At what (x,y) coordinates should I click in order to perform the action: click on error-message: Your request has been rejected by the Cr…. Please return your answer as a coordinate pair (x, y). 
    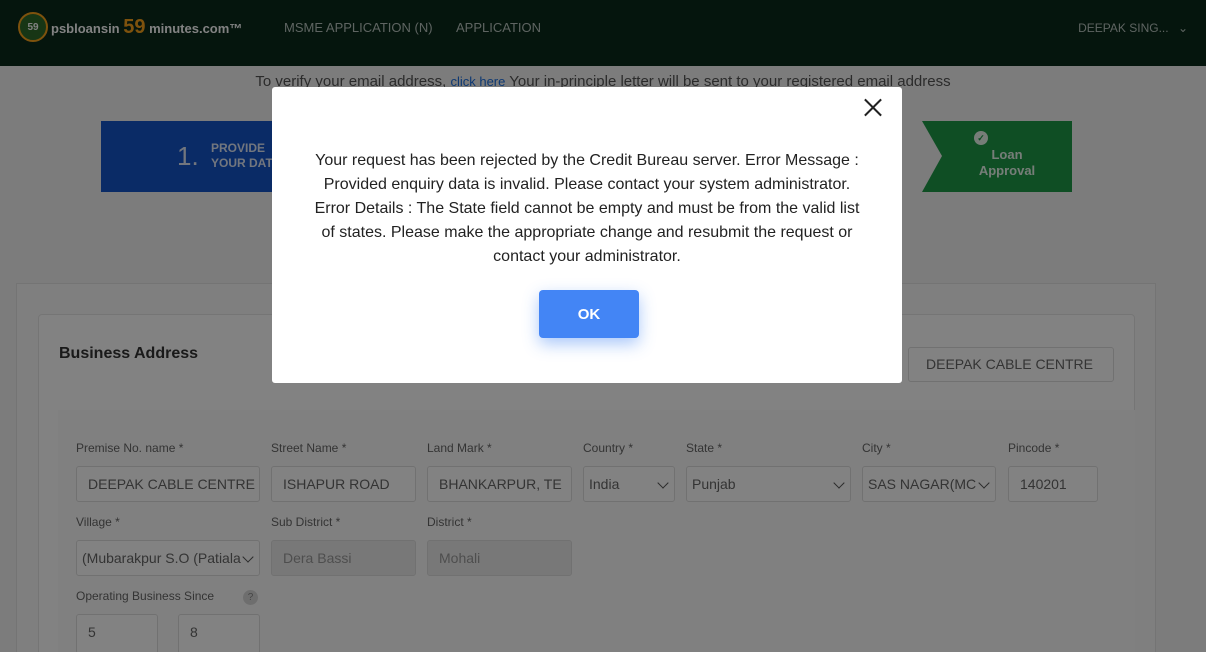
    Looking at the image, I should click on (587, 208).